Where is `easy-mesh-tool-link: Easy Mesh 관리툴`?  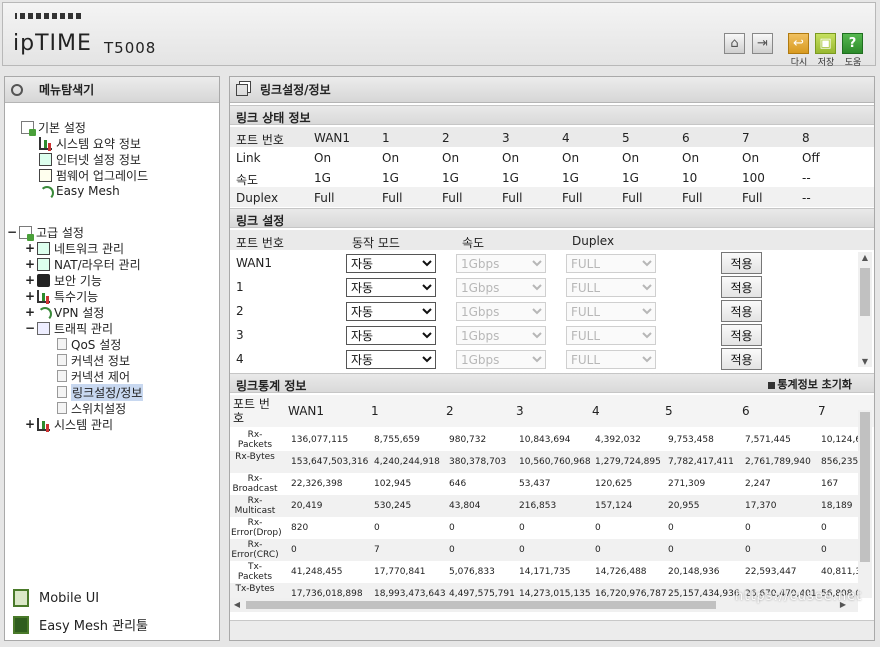 easy-mesh-tool-link: Easy Mesh 관리툴 is located at coordinates (80, 624).